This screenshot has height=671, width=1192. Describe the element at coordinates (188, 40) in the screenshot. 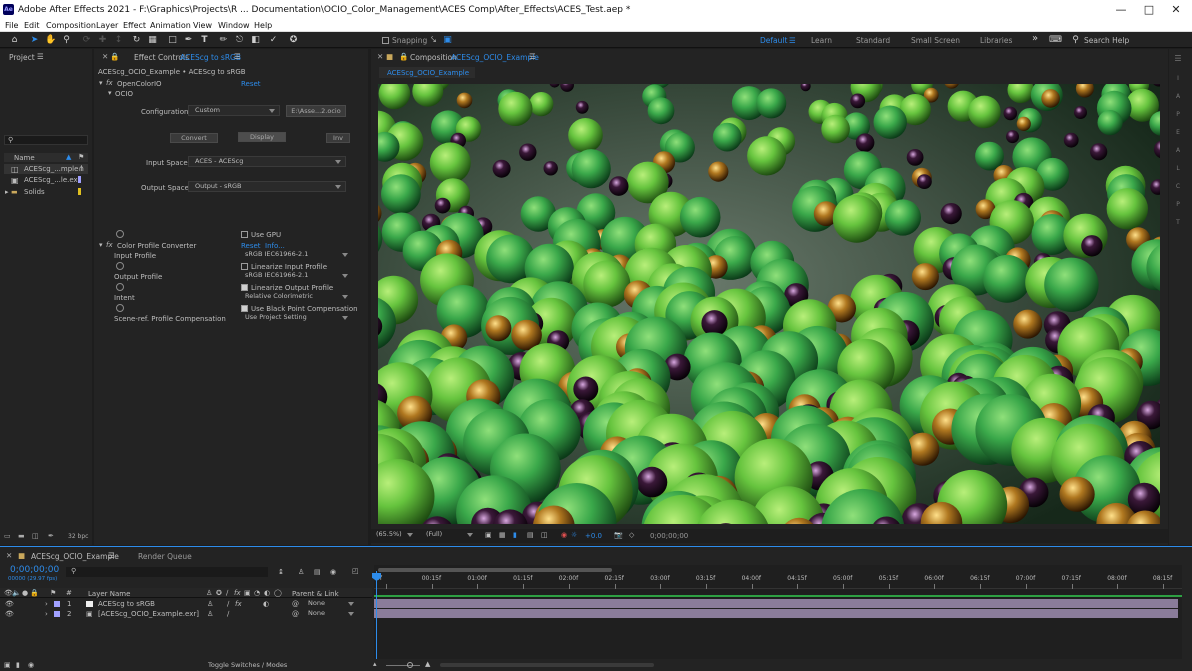

I see `pen-tool-icon: ✒` at that location.